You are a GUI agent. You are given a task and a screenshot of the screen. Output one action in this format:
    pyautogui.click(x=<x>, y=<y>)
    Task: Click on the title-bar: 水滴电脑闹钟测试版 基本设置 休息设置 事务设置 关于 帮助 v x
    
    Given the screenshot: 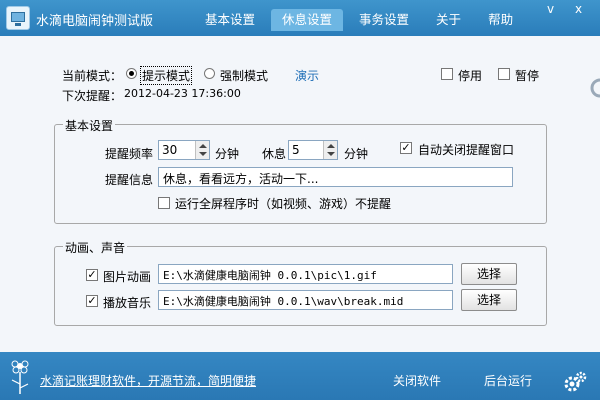 What is the action you would take?
    pyautogui.click(x=300, y=18)
    